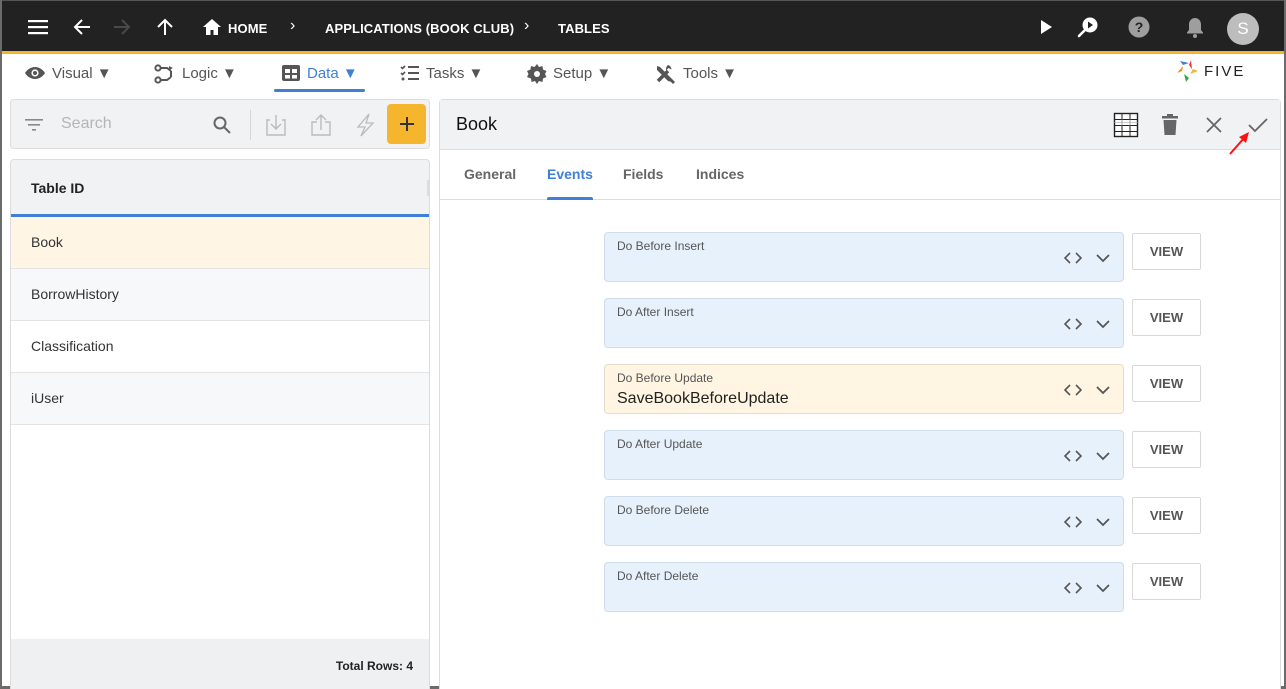  I want to click on tab-events: Events, so click(570, 183).